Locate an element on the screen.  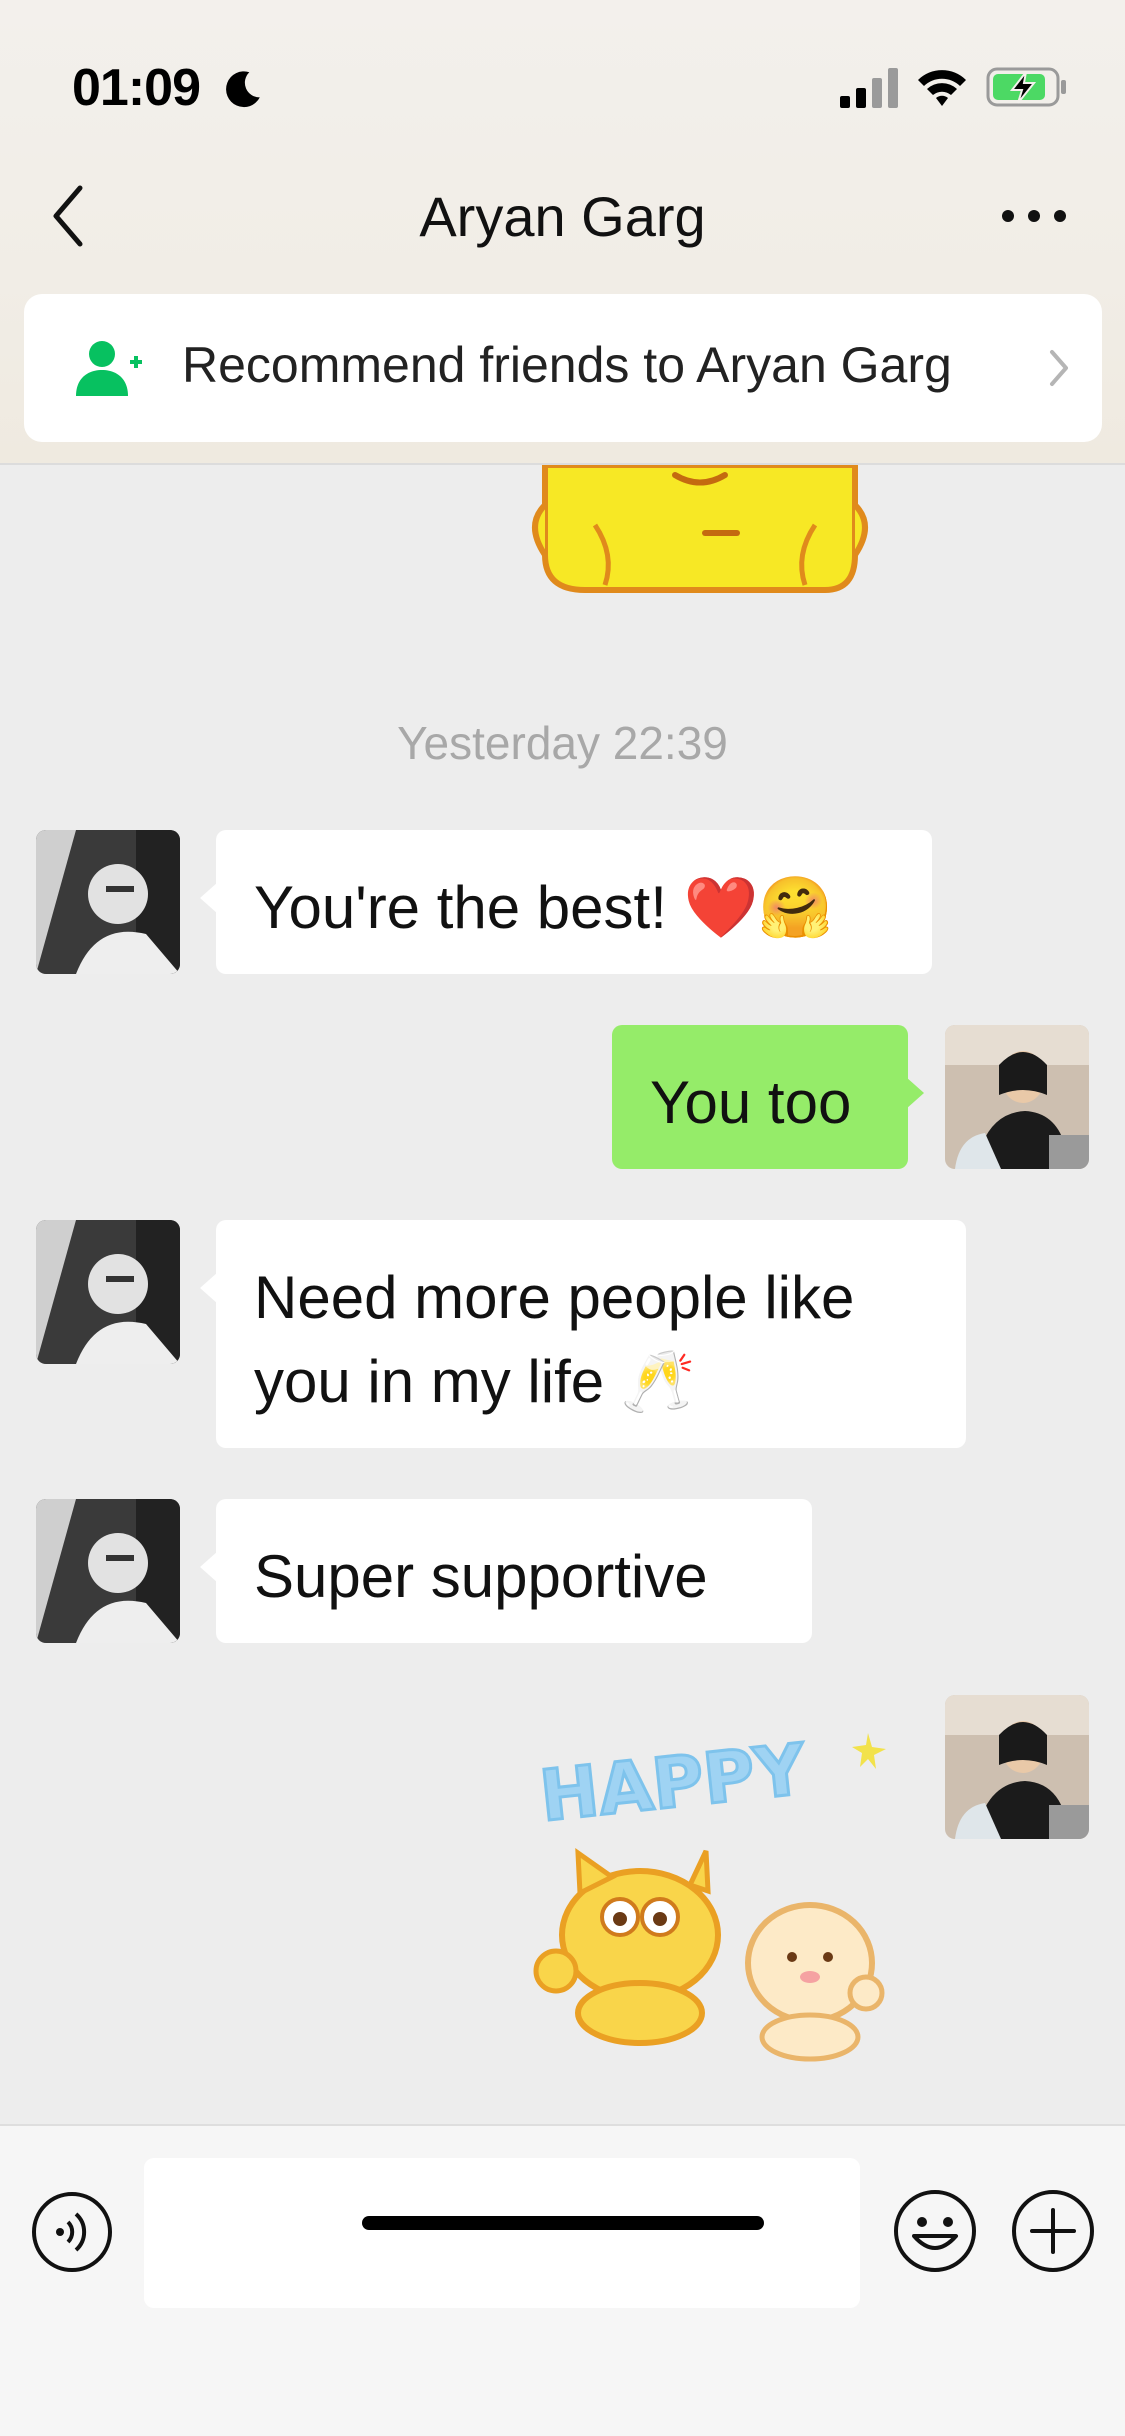
plus-icon is located at coordinates (1053, 2231).